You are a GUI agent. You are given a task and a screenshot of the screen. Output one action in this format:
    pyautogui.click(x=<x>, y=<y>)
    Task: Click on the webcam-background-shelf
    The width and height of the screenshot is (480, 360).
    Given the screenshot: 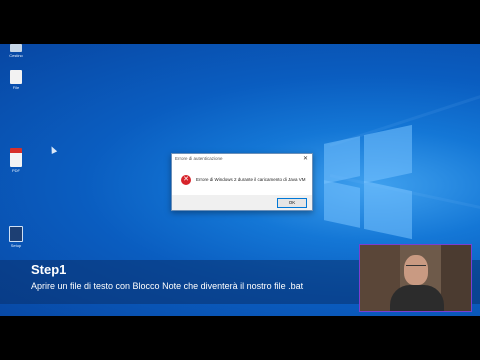 What is the action you would take?
    pyautogui.click(x=456, y=278)
    